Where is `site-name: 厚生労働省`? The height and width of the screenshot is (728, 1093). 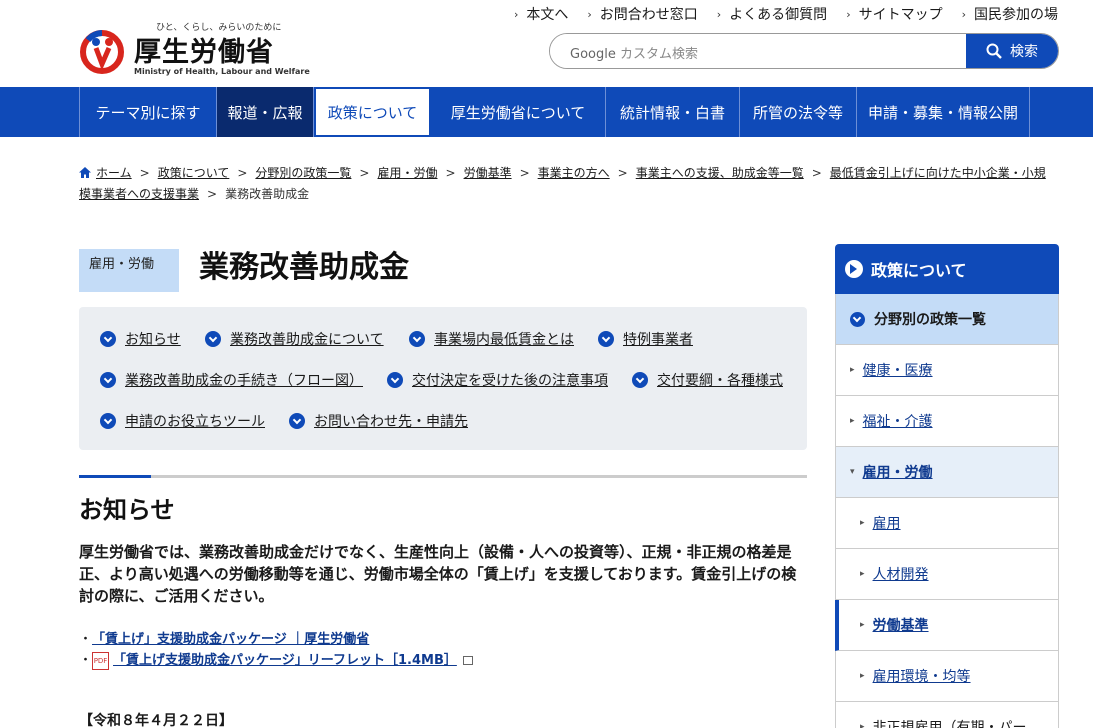 site-name: 厚生労働省 is located at coordinates (204, 52).